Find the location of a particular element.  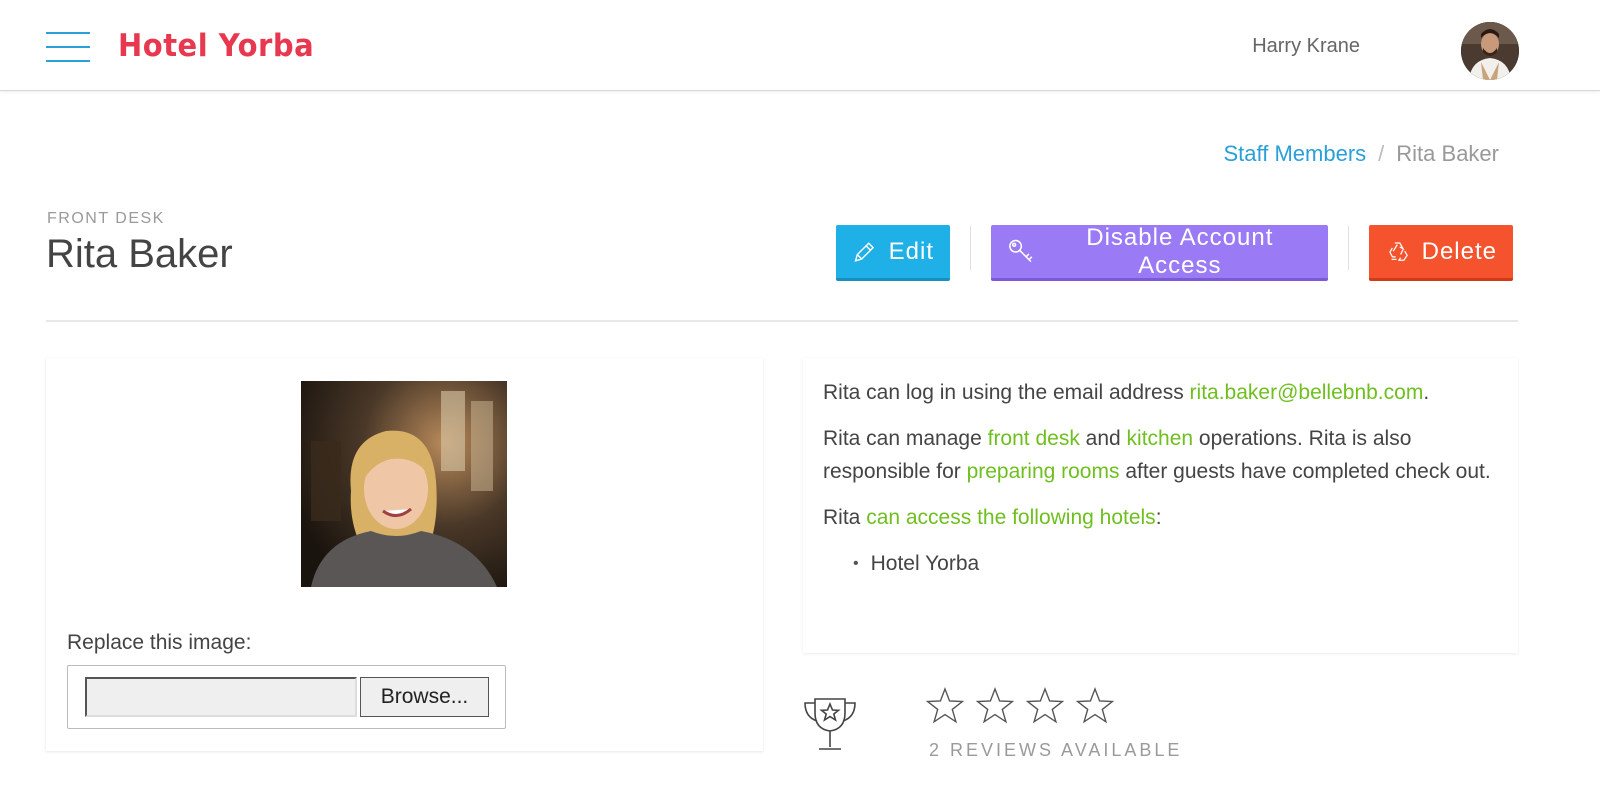

page-title: Rita Baker is located at coordinates (139, 254).